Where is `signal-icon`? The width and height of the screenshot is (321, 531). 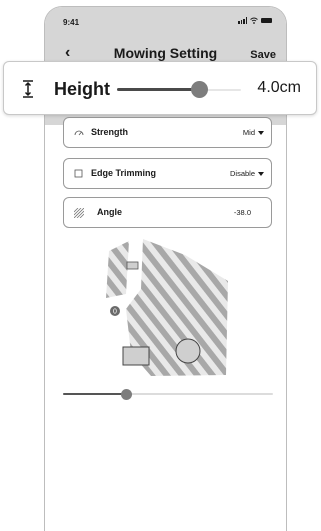
signal-icon is located at coordinates (242, 20).